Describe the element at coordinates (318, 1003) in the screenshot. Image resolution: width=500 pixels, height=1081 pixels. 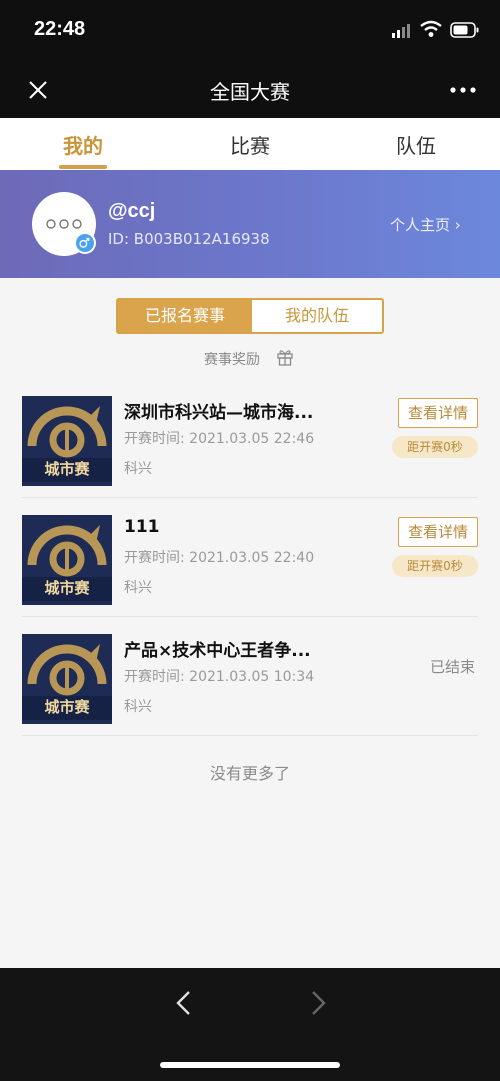
I see `forward-arrow-icon` at that location.